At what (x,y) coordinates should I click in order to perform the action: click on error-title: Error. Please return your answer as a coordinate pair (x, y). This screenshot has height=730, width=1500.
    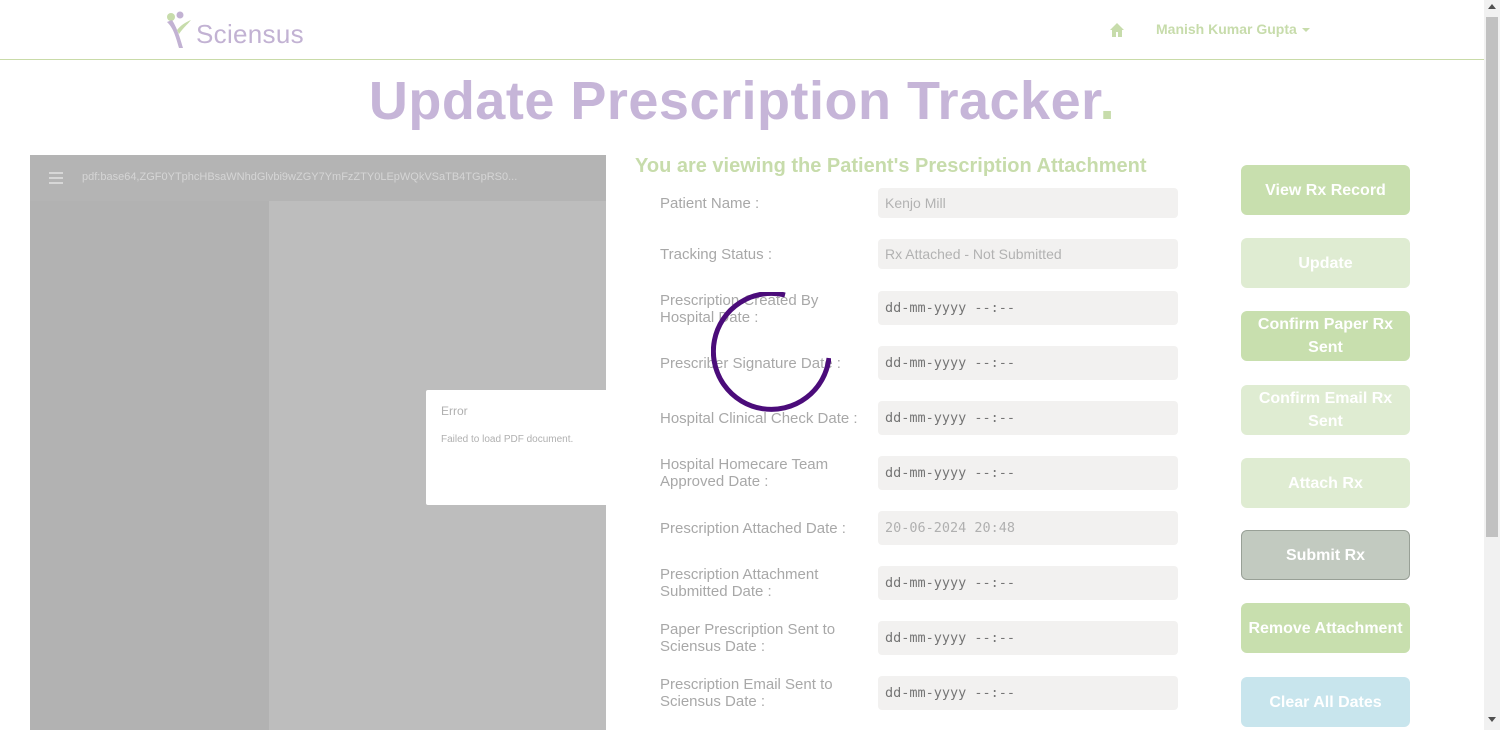
    Looking at the image, I should click on (454, 411).